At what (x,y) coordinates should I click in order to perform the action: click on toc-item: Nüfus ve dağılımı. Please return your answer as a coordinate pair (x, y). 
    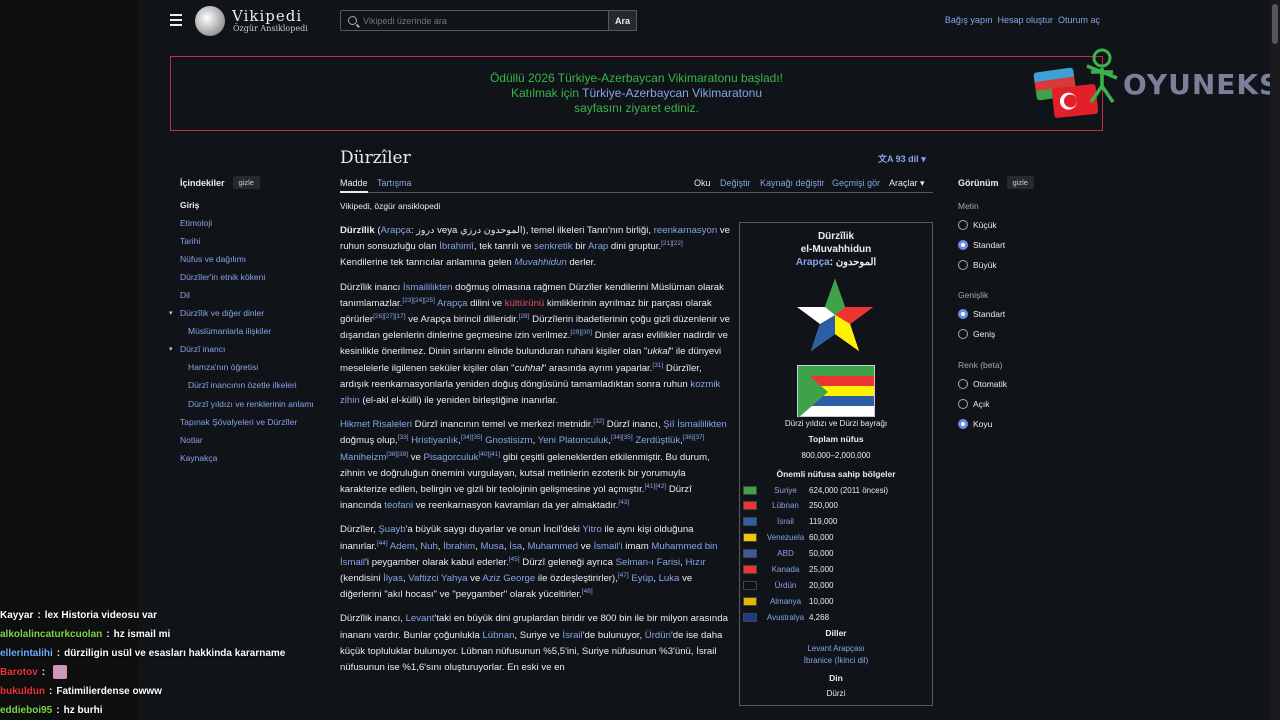
    Looking at the image, I should click on (255, 259).